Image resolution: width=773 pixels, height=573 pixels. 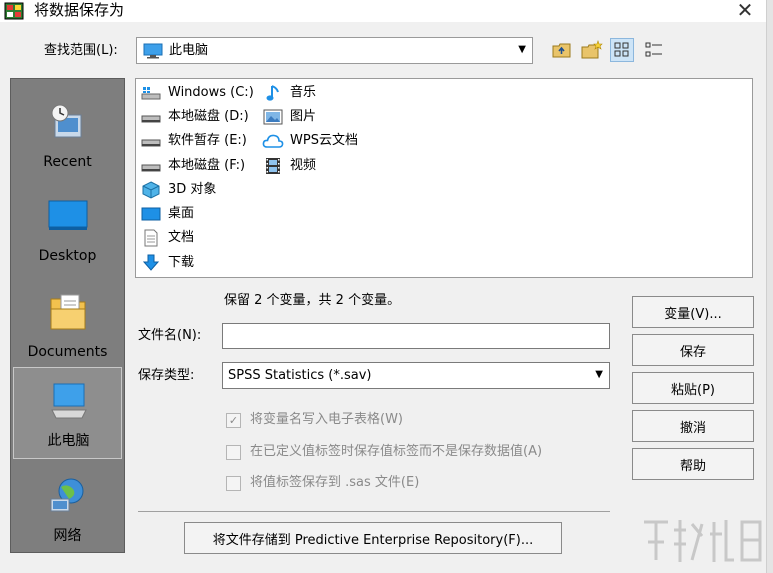 I want to click on save-labels-sas-option: 将值标签保存到 .sas 文件(E), so click(x=322, y=483).